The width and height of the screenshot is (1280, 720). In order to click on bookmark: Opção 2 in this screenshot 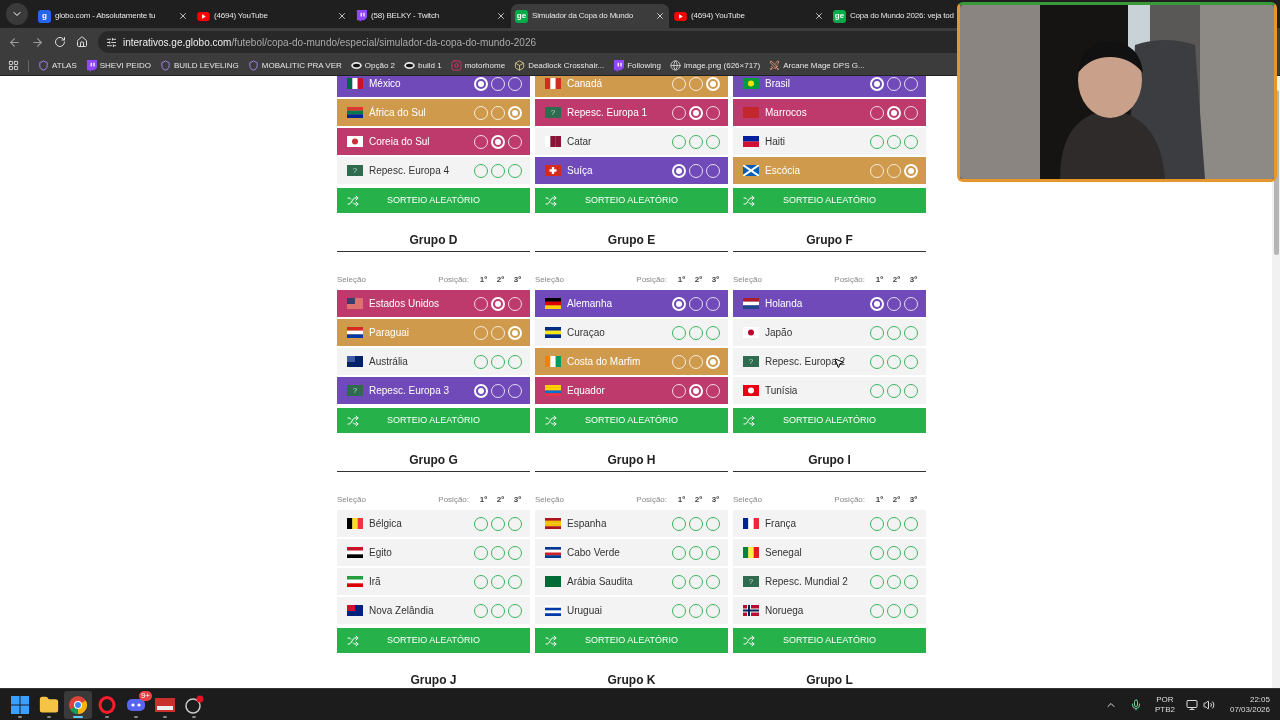, I will do `click(373, 65)`.